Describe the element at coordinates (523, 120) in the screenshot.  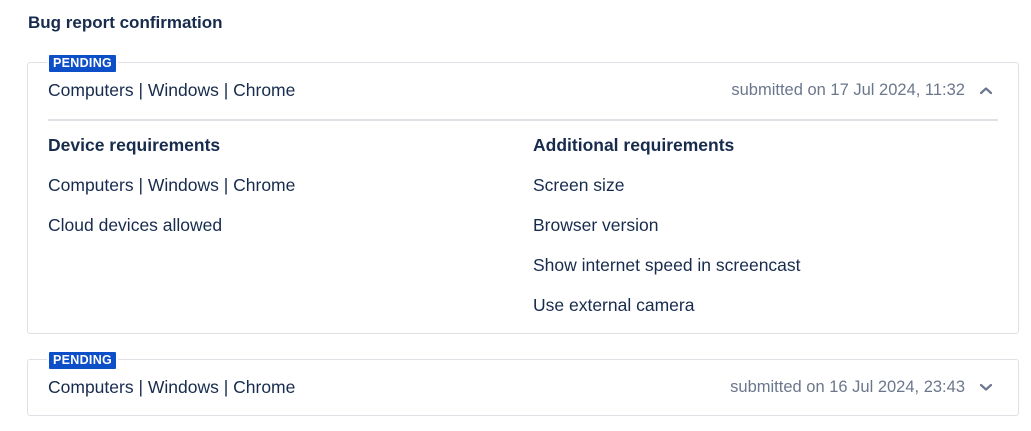
I see `card-divider` at that location.